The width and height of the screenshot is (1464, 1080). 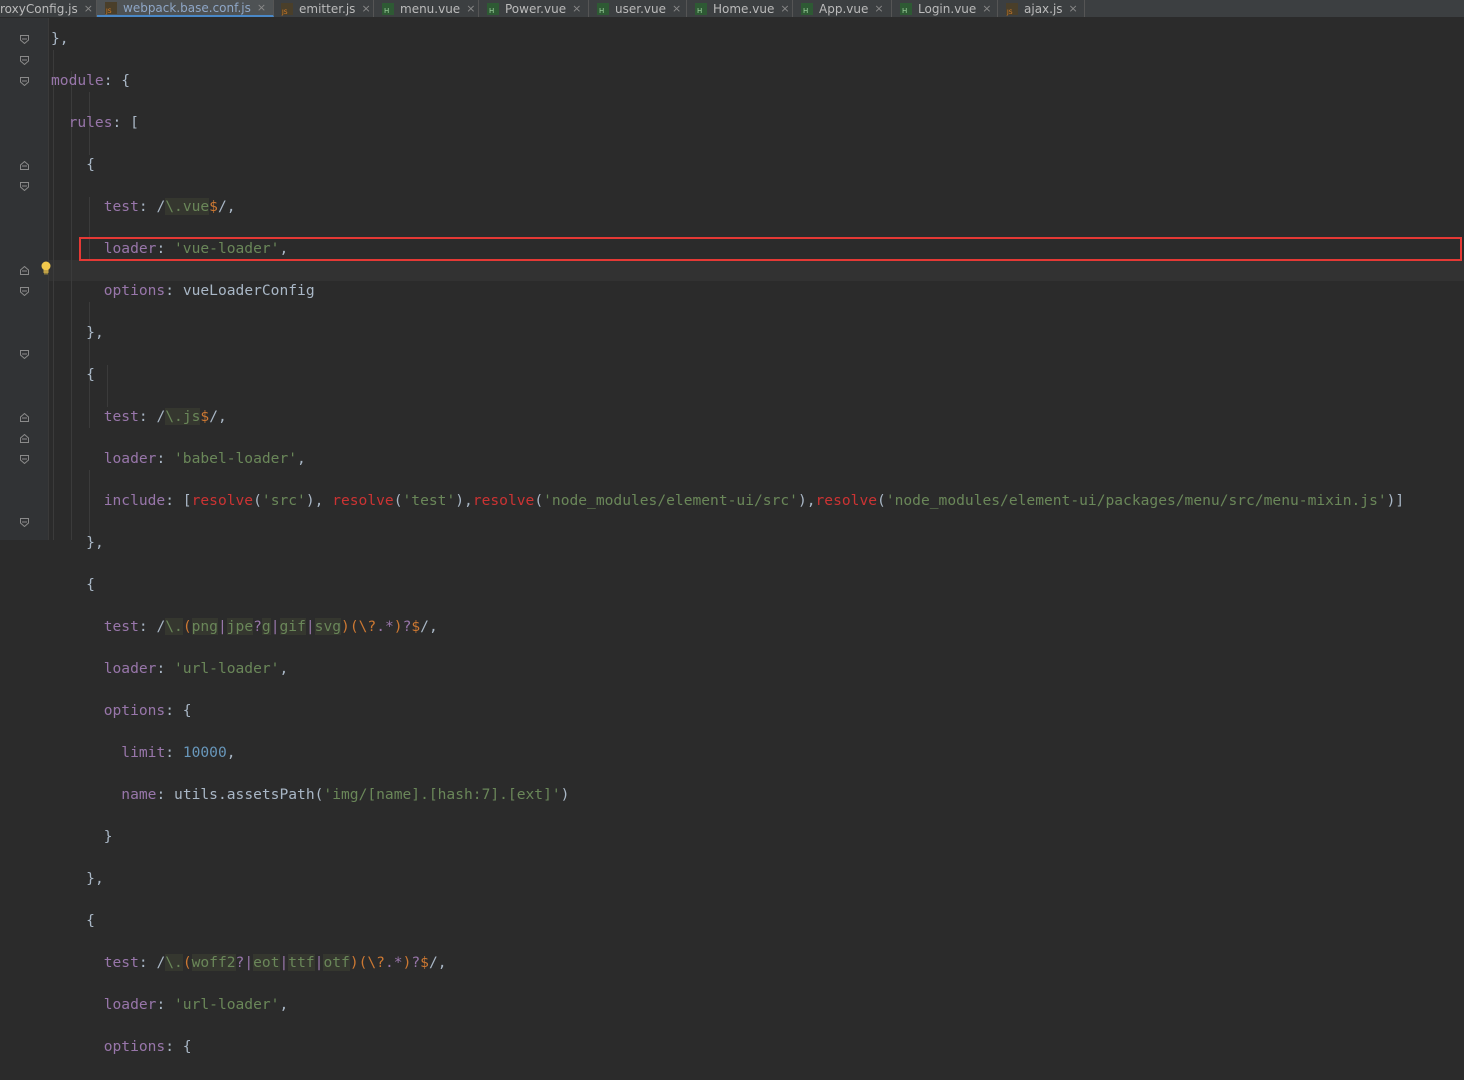 I want to click on regex-group: (\?, so click(x=371, y=962).